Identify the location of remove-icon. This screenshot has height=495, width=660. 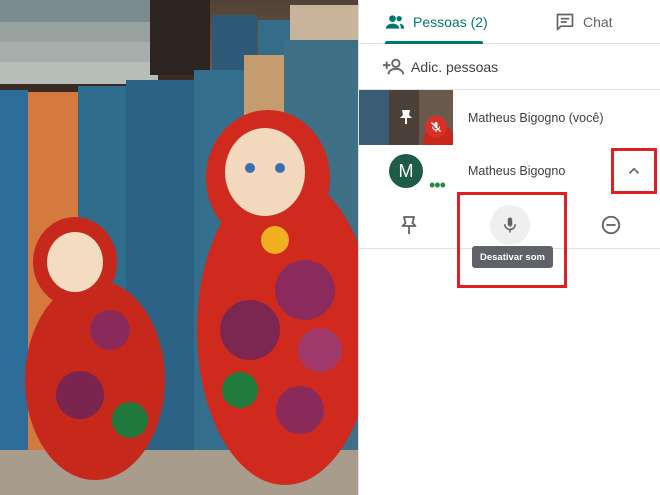
(611, 225).